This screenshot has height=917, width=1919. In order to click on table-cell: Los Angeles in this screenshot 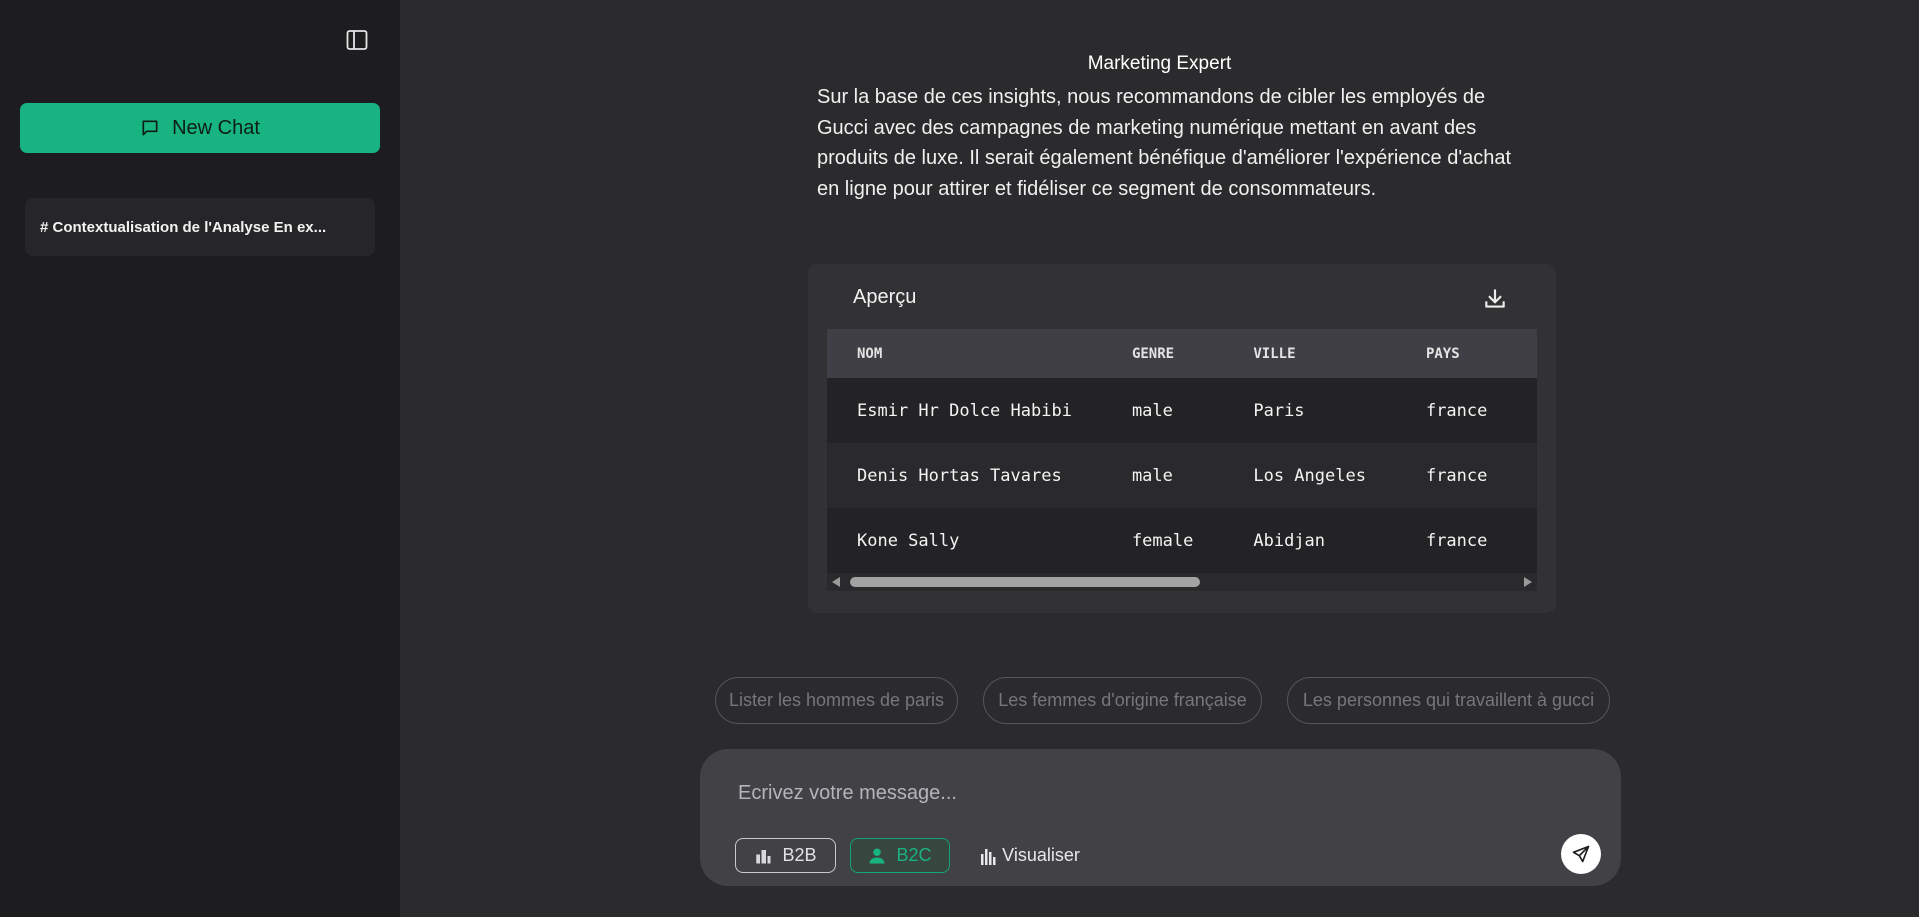, I will do `click(1309, 475)`.